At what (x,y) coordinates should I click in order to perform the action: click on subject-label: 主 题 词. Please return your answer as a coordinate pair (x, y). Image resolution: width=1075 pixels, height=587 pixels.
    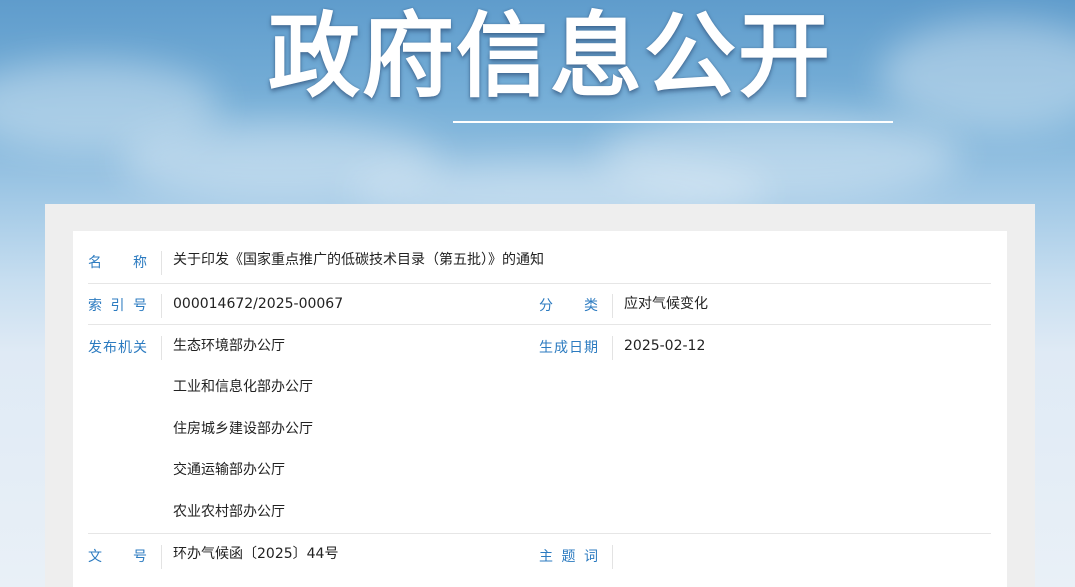
    Looking at the image, I should click on (576, 557).